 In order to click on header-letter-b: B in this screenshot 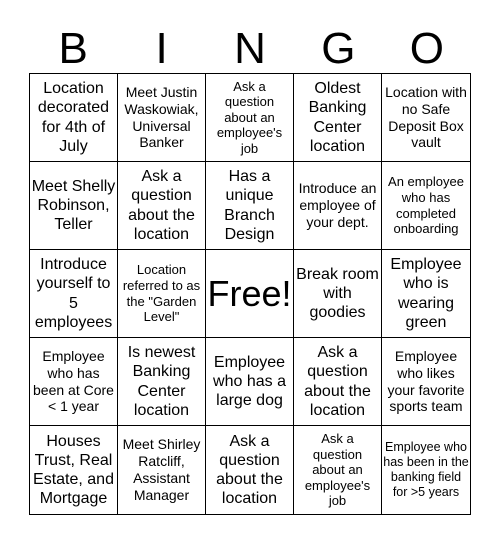, I will do `click(73, 48)`.